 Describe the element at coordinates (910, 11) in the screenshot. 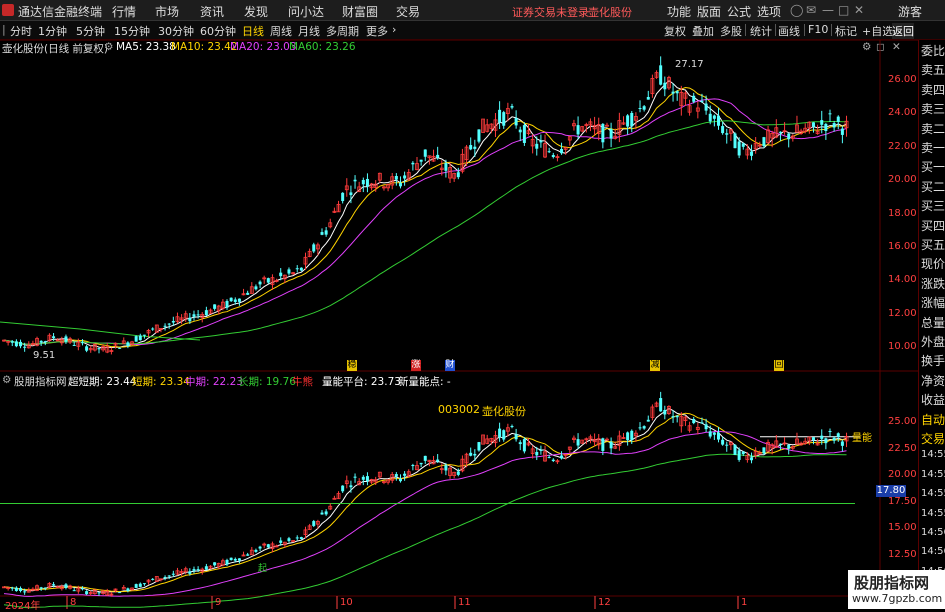

I see `guest-button: 游客` at that location.